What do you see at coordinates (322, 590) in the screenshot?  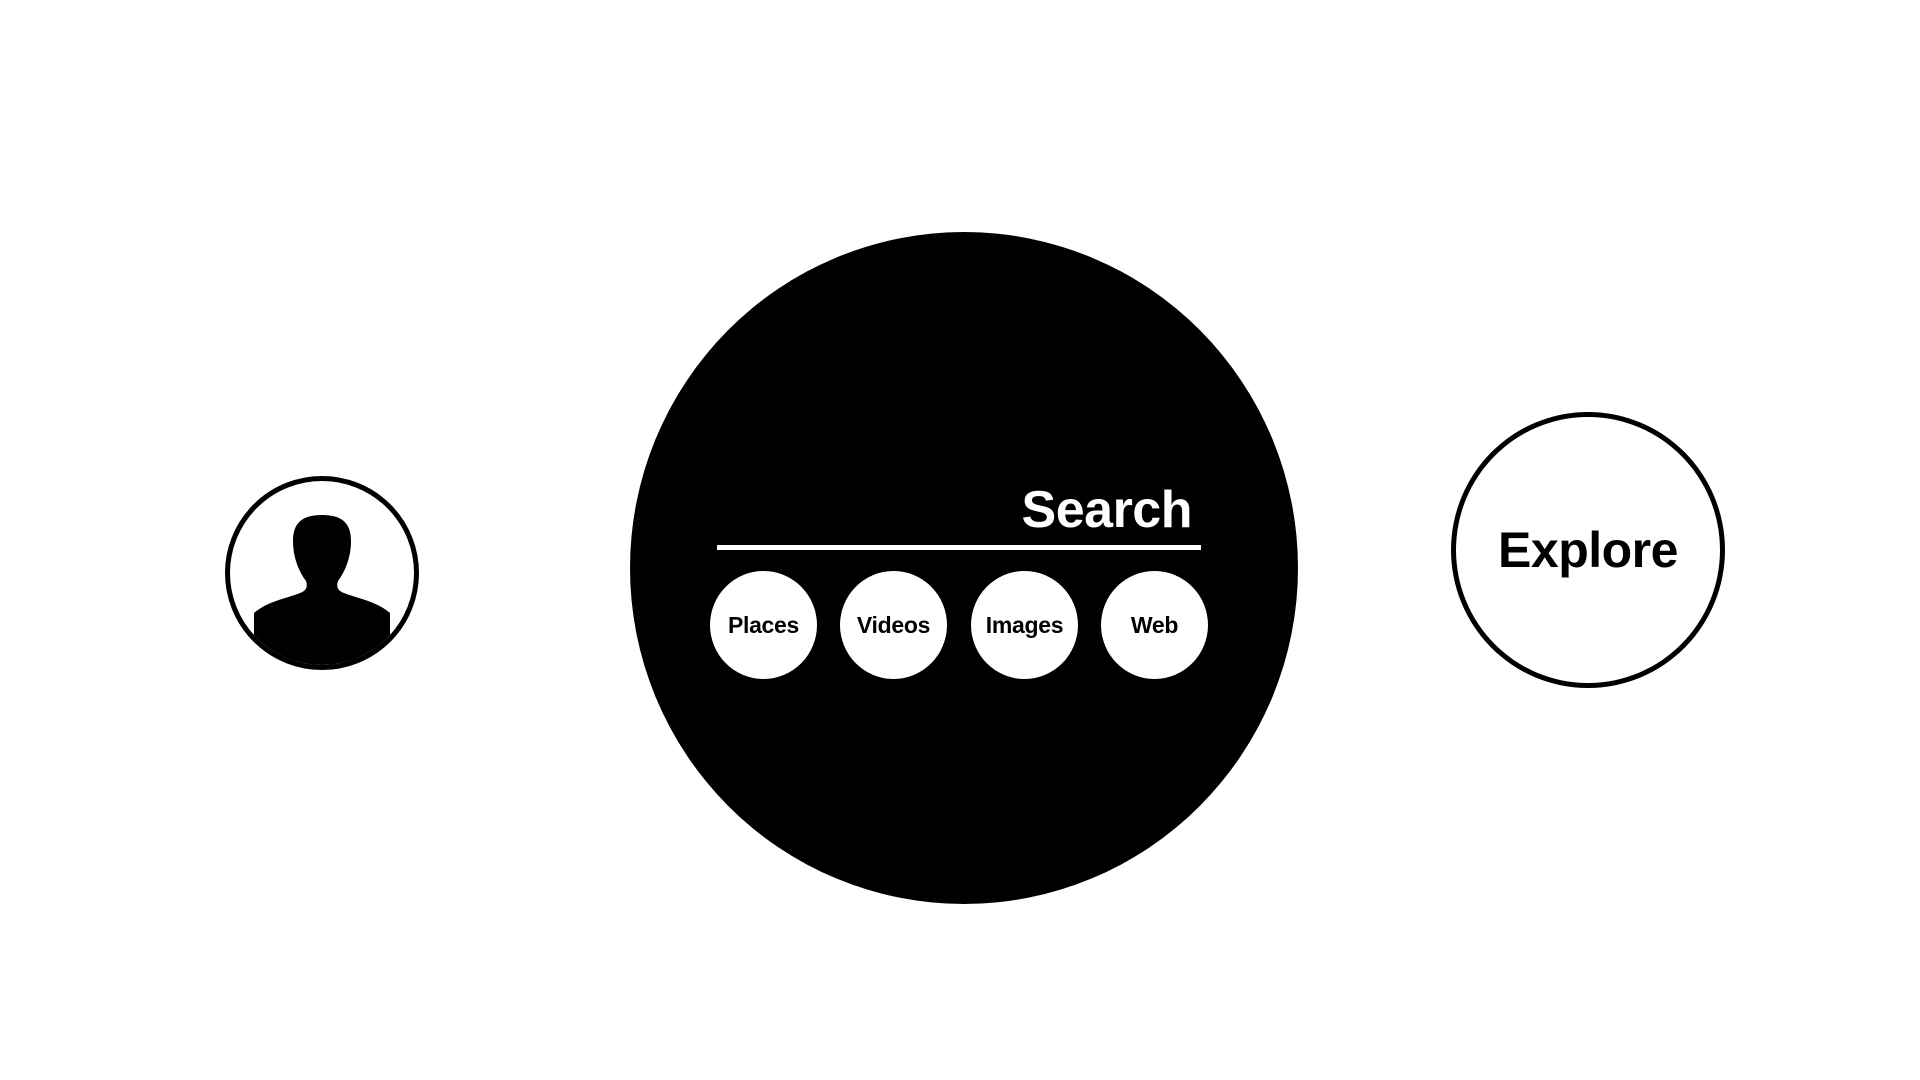 I see `user-silhouette-icon` at bounding box center [322, 590].